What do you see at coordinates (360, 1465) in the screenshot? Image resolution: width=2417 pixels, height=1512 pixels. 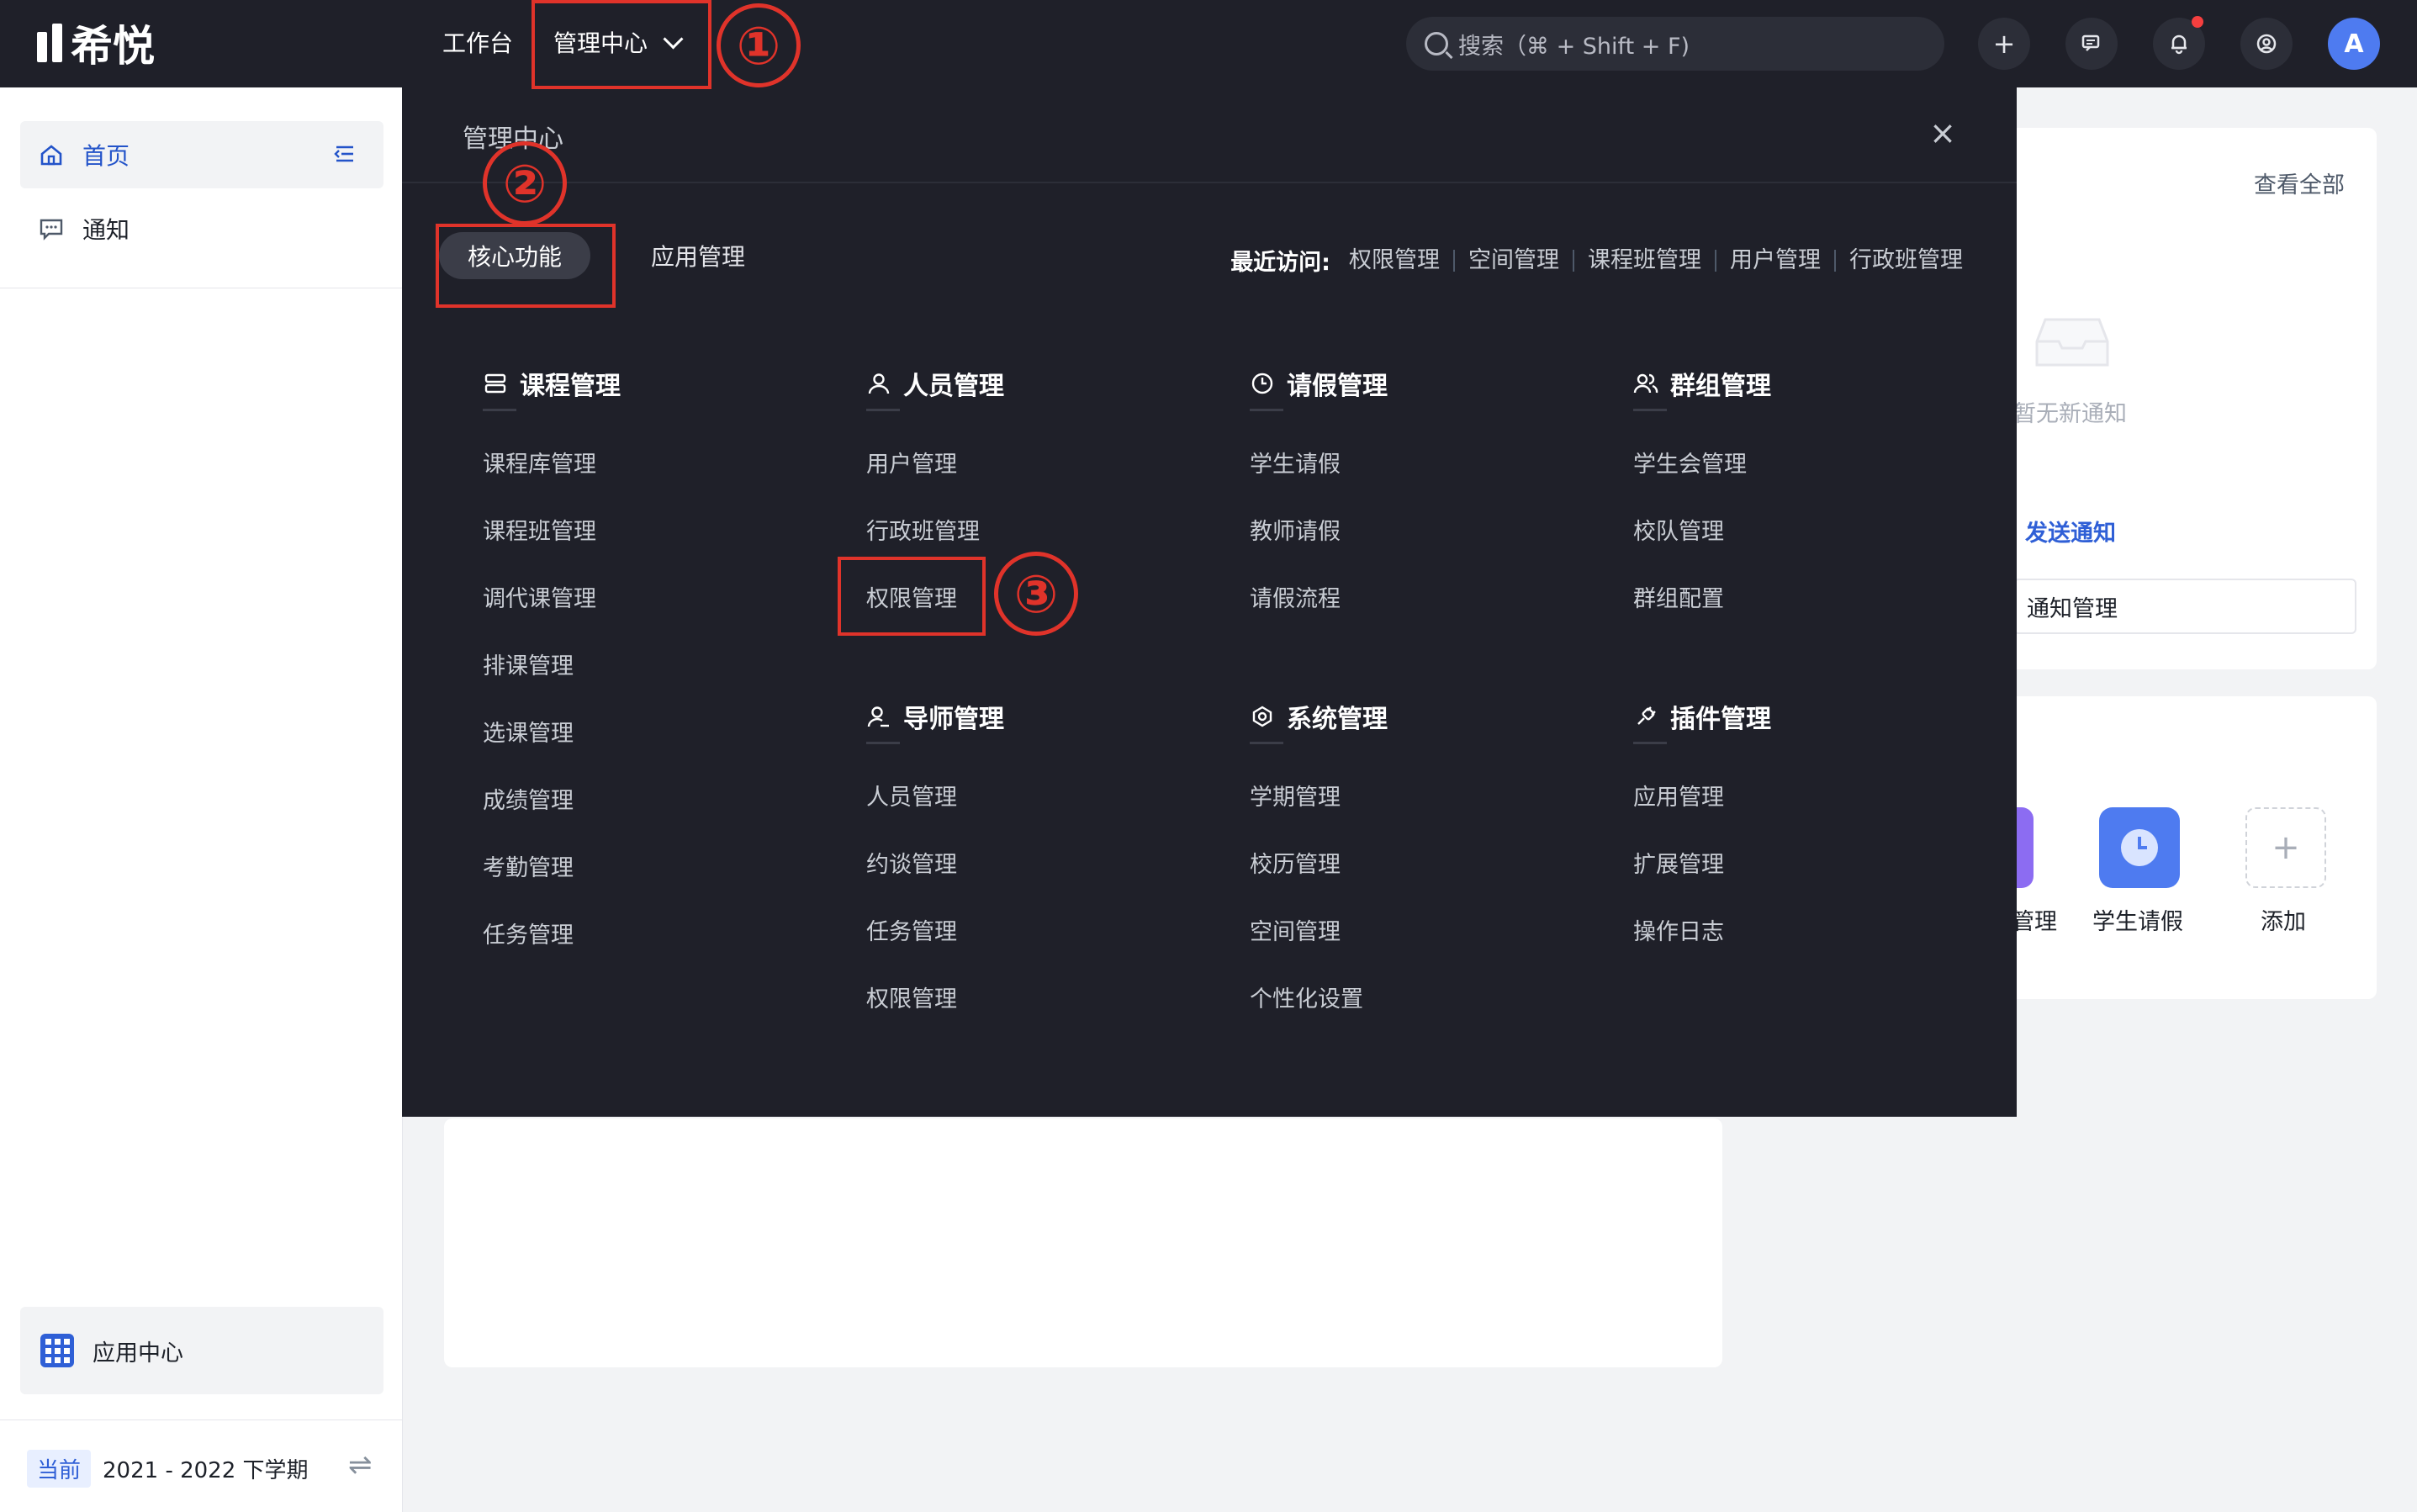 I see `switch-icon: ⇌` at bounding box center [360, 1465].